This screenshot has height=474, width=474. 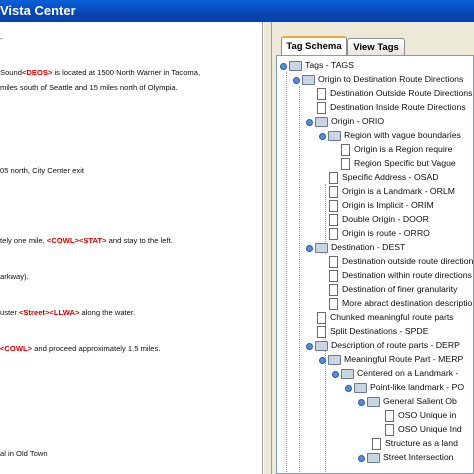 I want to click on tag-marker: <STAT>, so click(x=93, y=240).